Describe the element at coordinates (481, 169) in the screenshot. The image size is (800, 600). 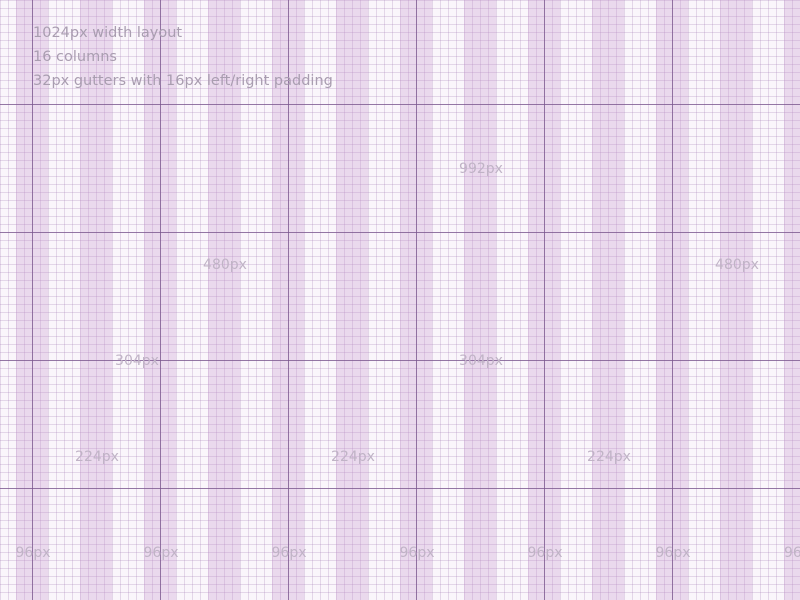
I see `width-label-992: 992px` at that location.